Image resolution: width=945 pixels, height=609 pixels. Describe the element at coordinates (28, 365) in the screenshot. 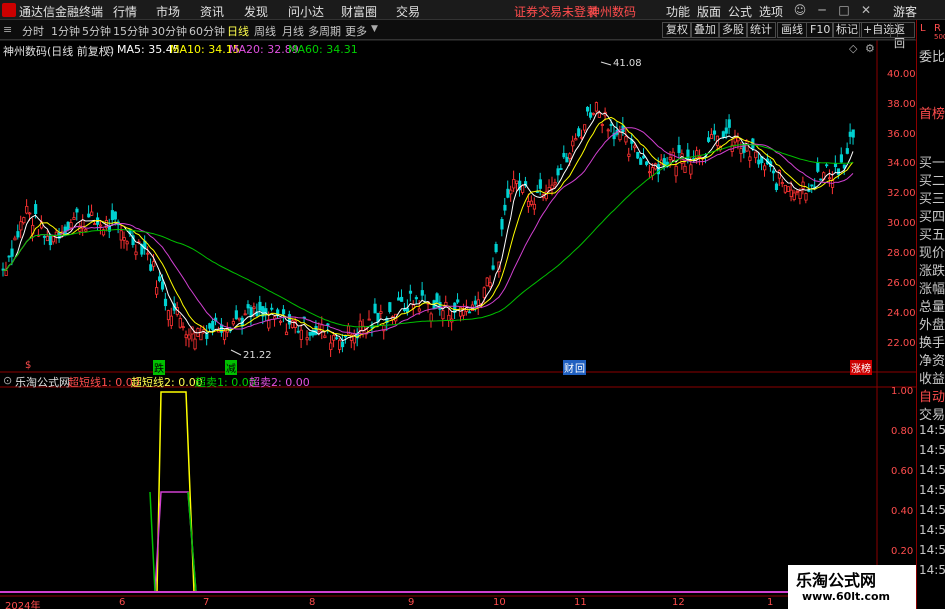

I see `event-dividend: $` at that location.